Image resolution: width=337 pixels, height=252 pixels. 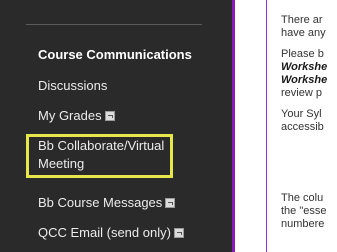 What do you see at coordinates (302, 127) in the screenshot?
I see `content-line: accessib` at bounding box center [302, 127].